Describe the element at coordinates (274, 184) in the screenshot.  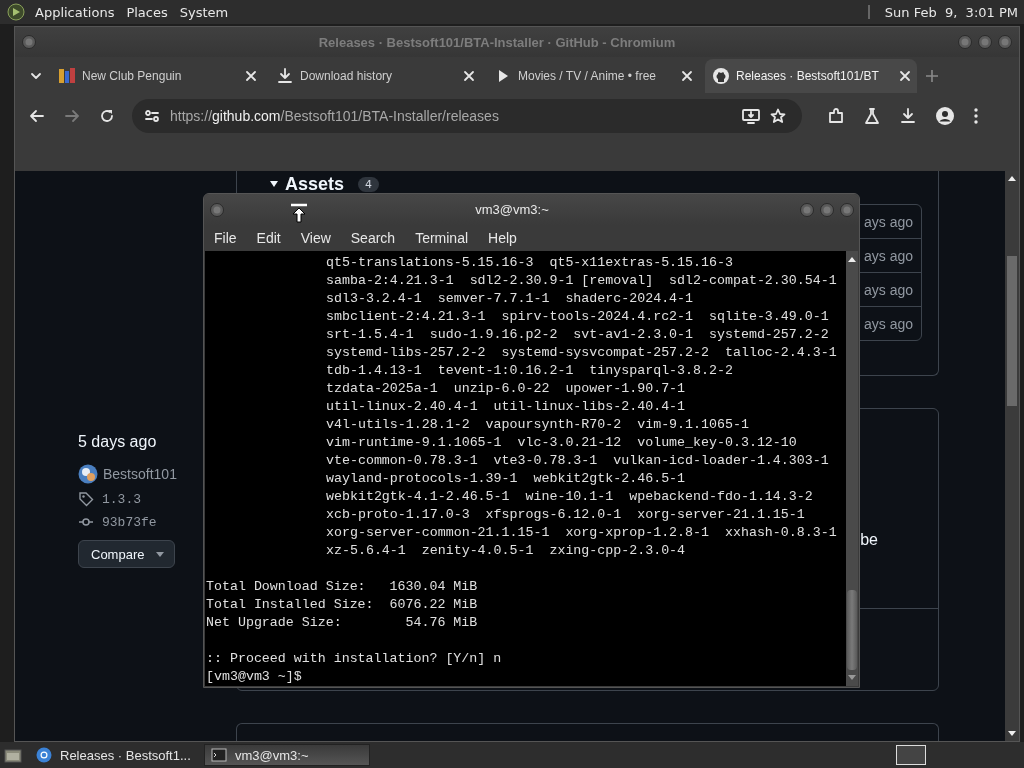
I see `expand-triangle-icon` at that location.